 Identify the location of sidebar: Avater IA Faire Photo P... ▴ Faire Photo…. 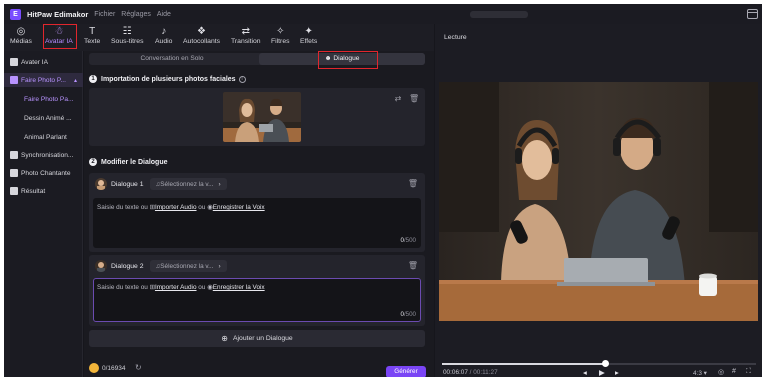
(43, 214).